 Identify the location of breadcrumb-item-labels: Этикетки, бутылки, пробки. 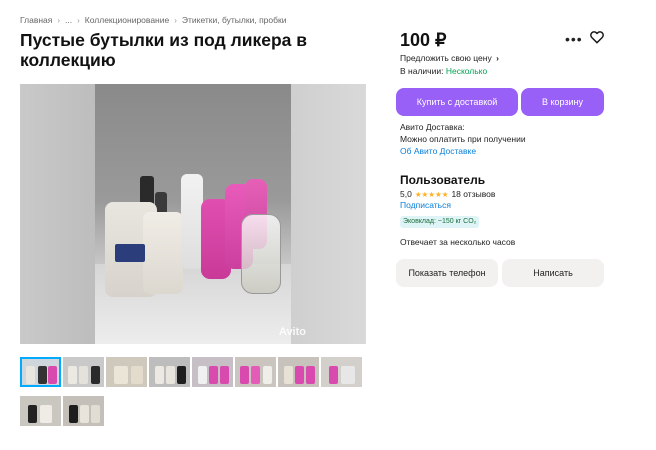
(234, 20).